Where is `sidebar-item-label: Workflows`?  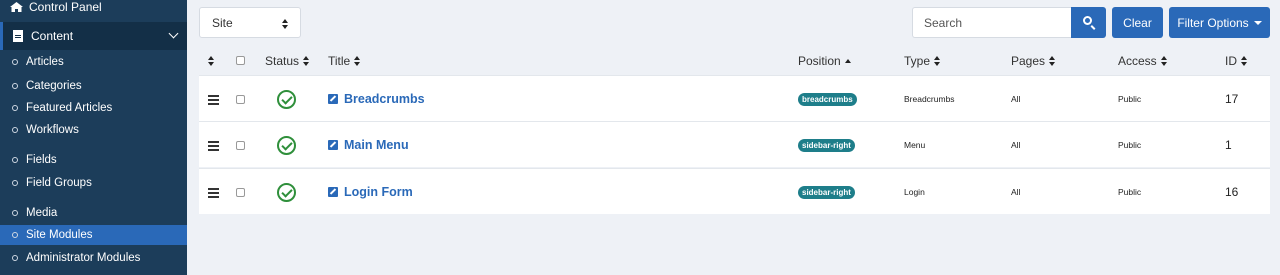 sidebar-item-label: Workflows is located at coordinates (52, 130).